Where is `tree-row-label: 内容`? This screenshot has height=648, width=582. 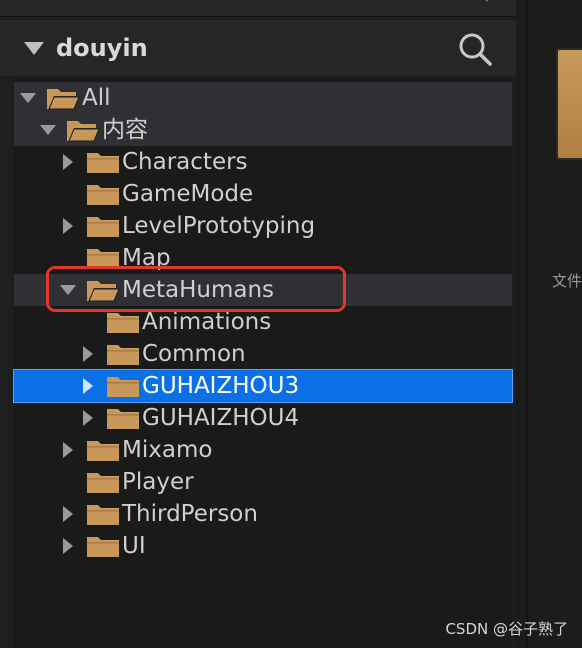 tree-row-label: 内容 is located at coordinates (125, 130).